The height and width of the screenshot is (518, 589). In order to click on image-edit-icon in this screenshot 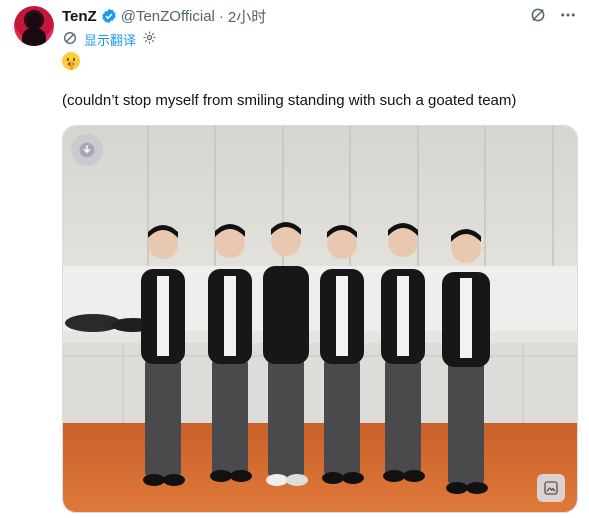, I will do `click(551, 488)`.